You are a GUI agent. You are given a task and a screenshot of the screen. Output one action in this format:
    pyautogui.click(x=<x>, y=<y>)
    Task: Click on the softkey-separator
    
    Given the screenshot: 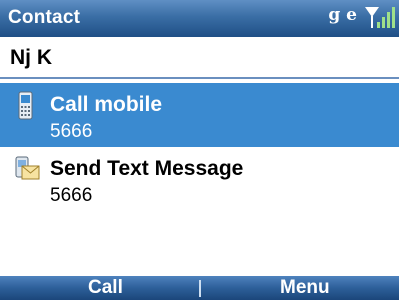 What is the action you would take?
    pyautogui.click(x=200, y=288)
    